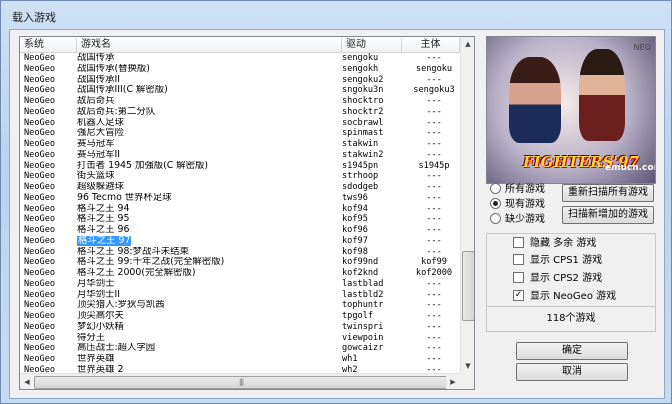  Describe the element at coordinates (495, 203) in the screenshot. I see `radio-dot-icon` at that location.